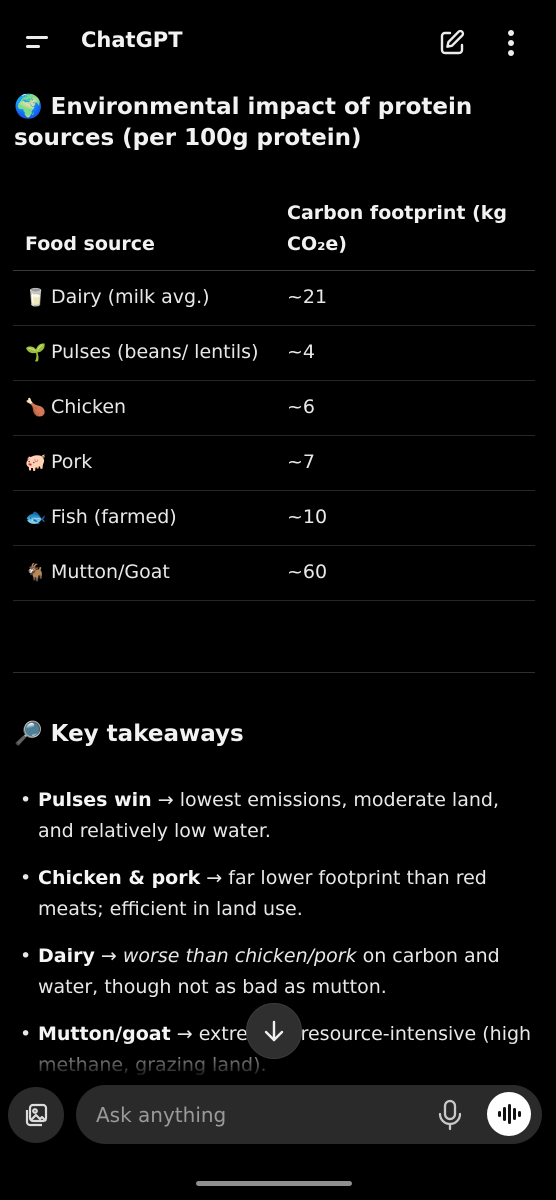 The width and height of the screenshot is (556, 1200). What do you see at coordinates (28, 107) in the screenshot?
I see `globe-icon: 🌍` at bounding box center [28, 107].